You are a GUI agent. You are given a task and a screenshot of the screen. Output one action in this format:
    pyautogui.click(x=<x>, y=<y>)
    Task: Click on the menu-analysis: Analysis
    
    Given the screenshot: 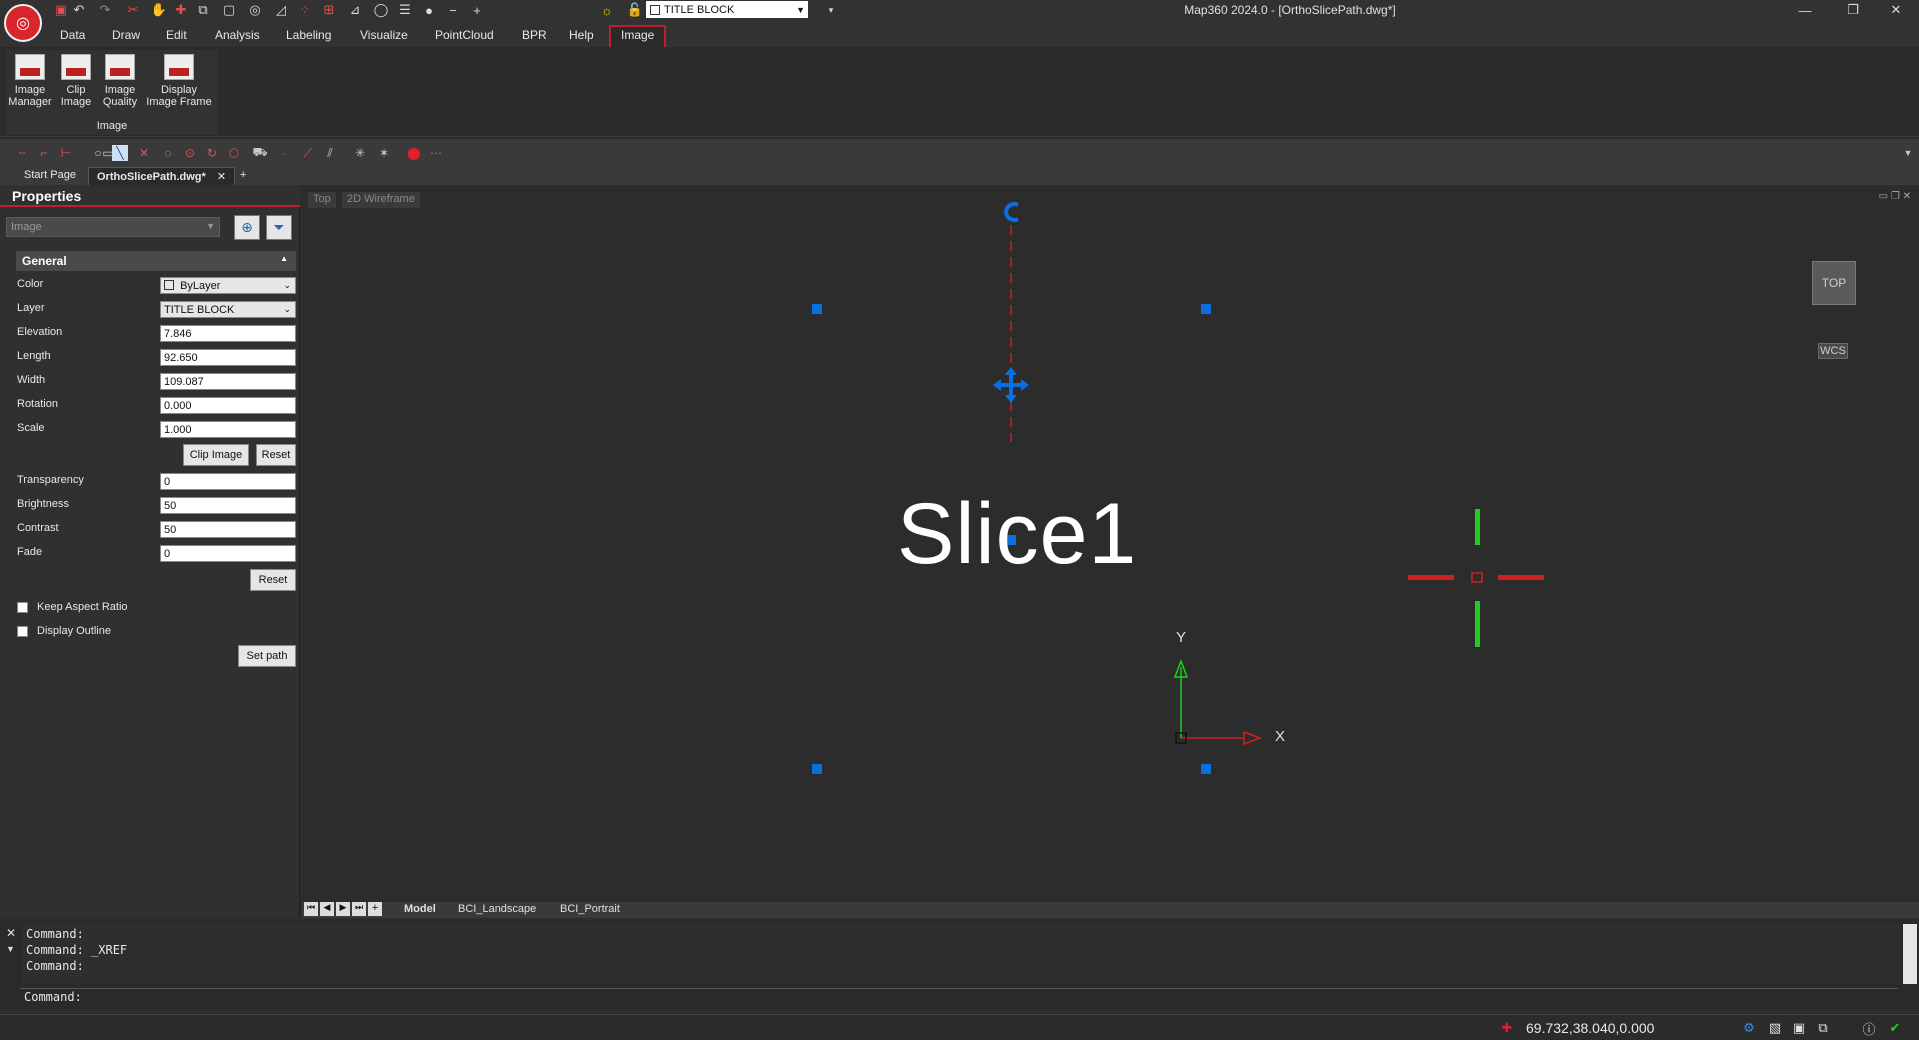 What is the action you would take?
    pyautogui.click(x=237, y=35)
    